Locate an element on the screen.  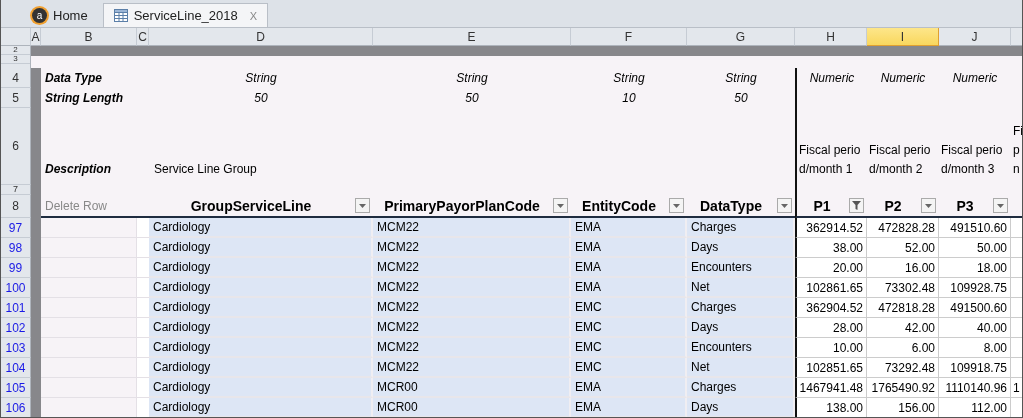
table-cell: 472828.28 is located at coordinates (903, 228).